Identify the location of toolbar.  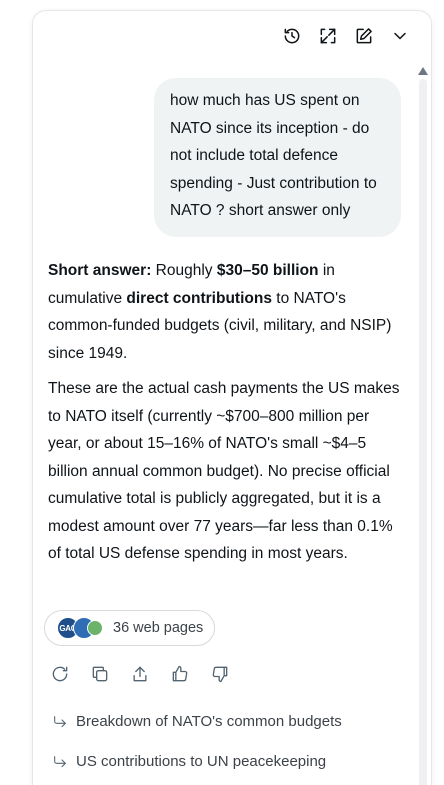
(346, 36).